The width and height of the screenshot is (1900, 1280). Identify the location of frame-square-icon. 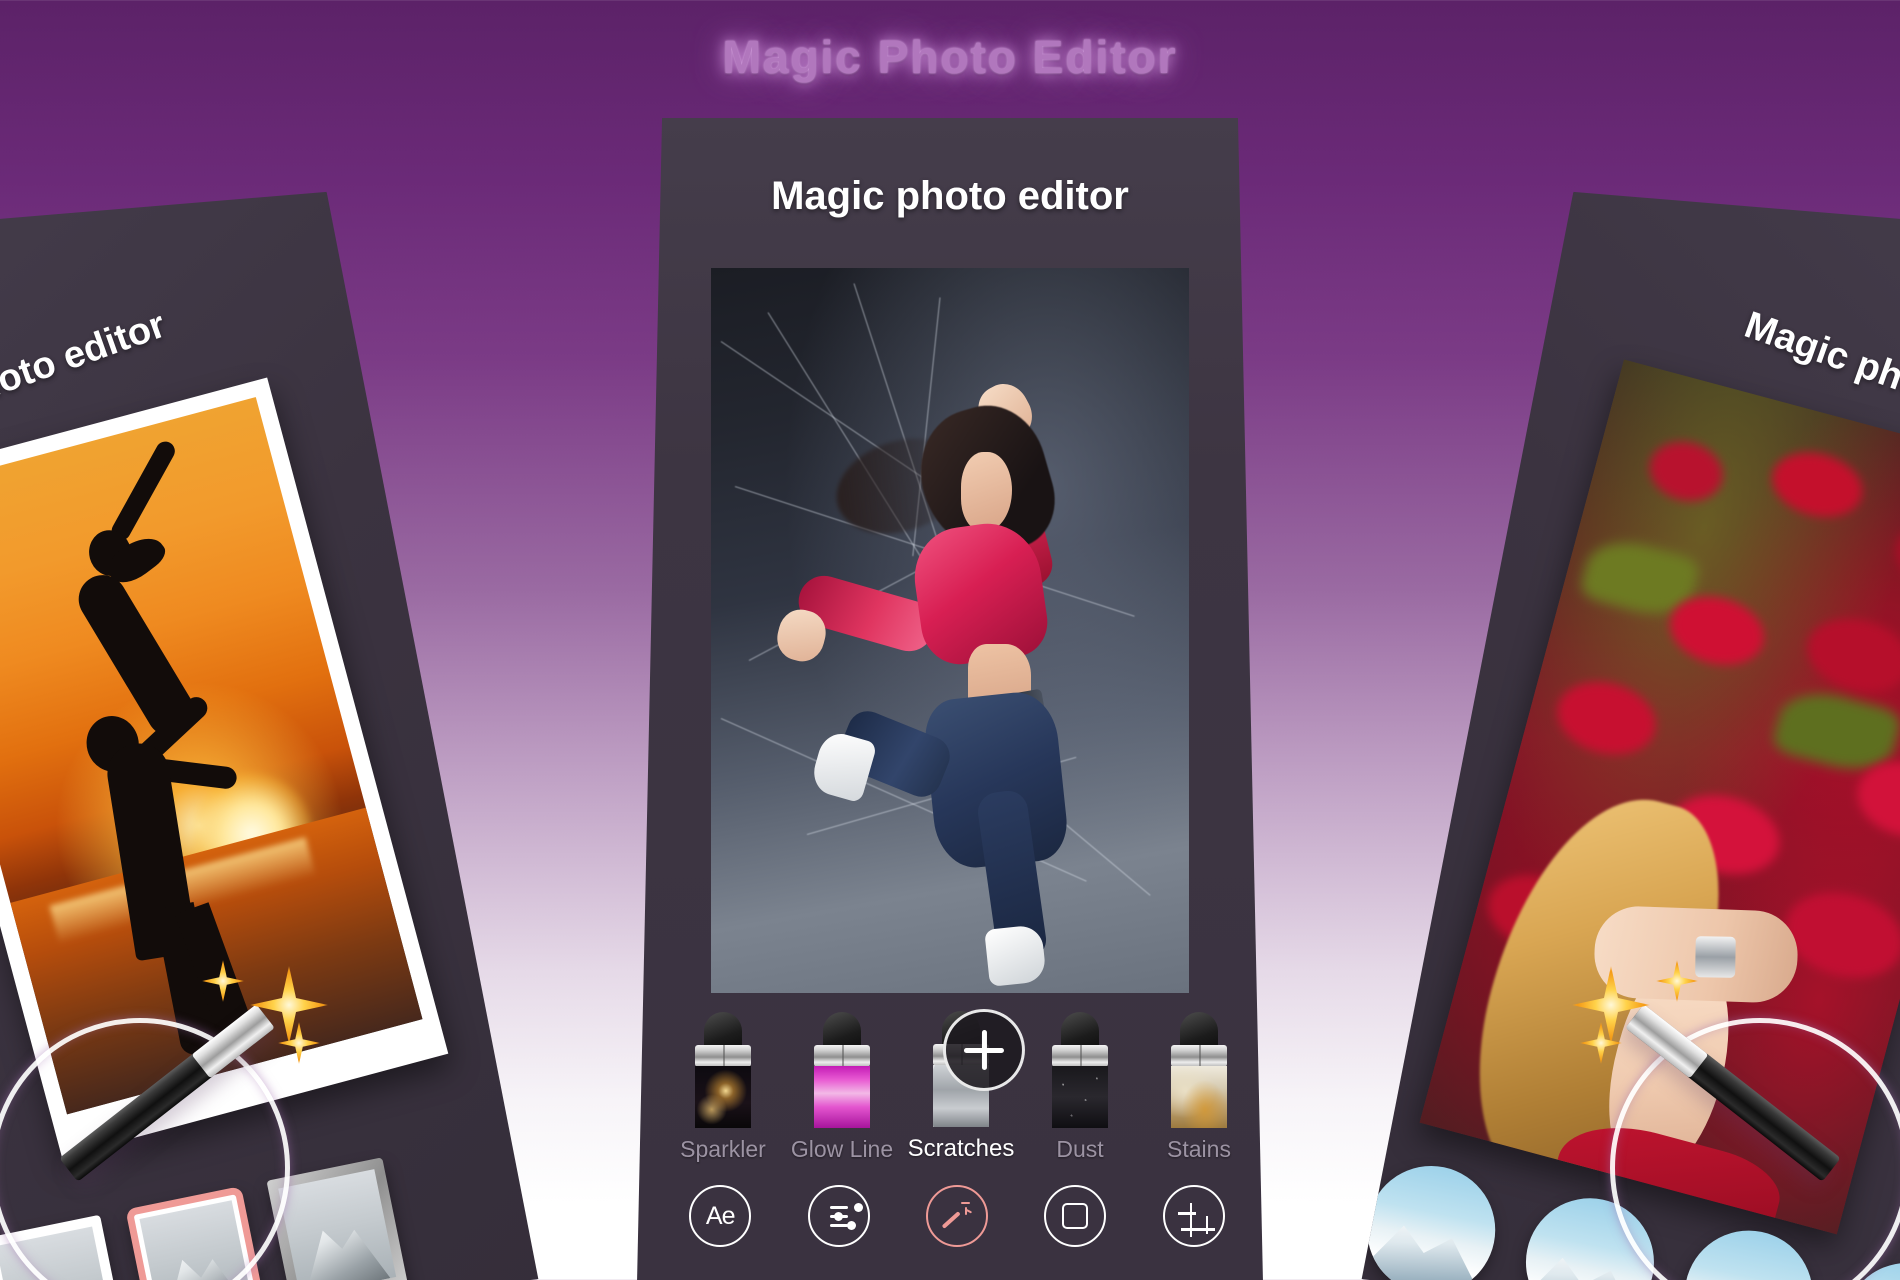
(1075, 1216).